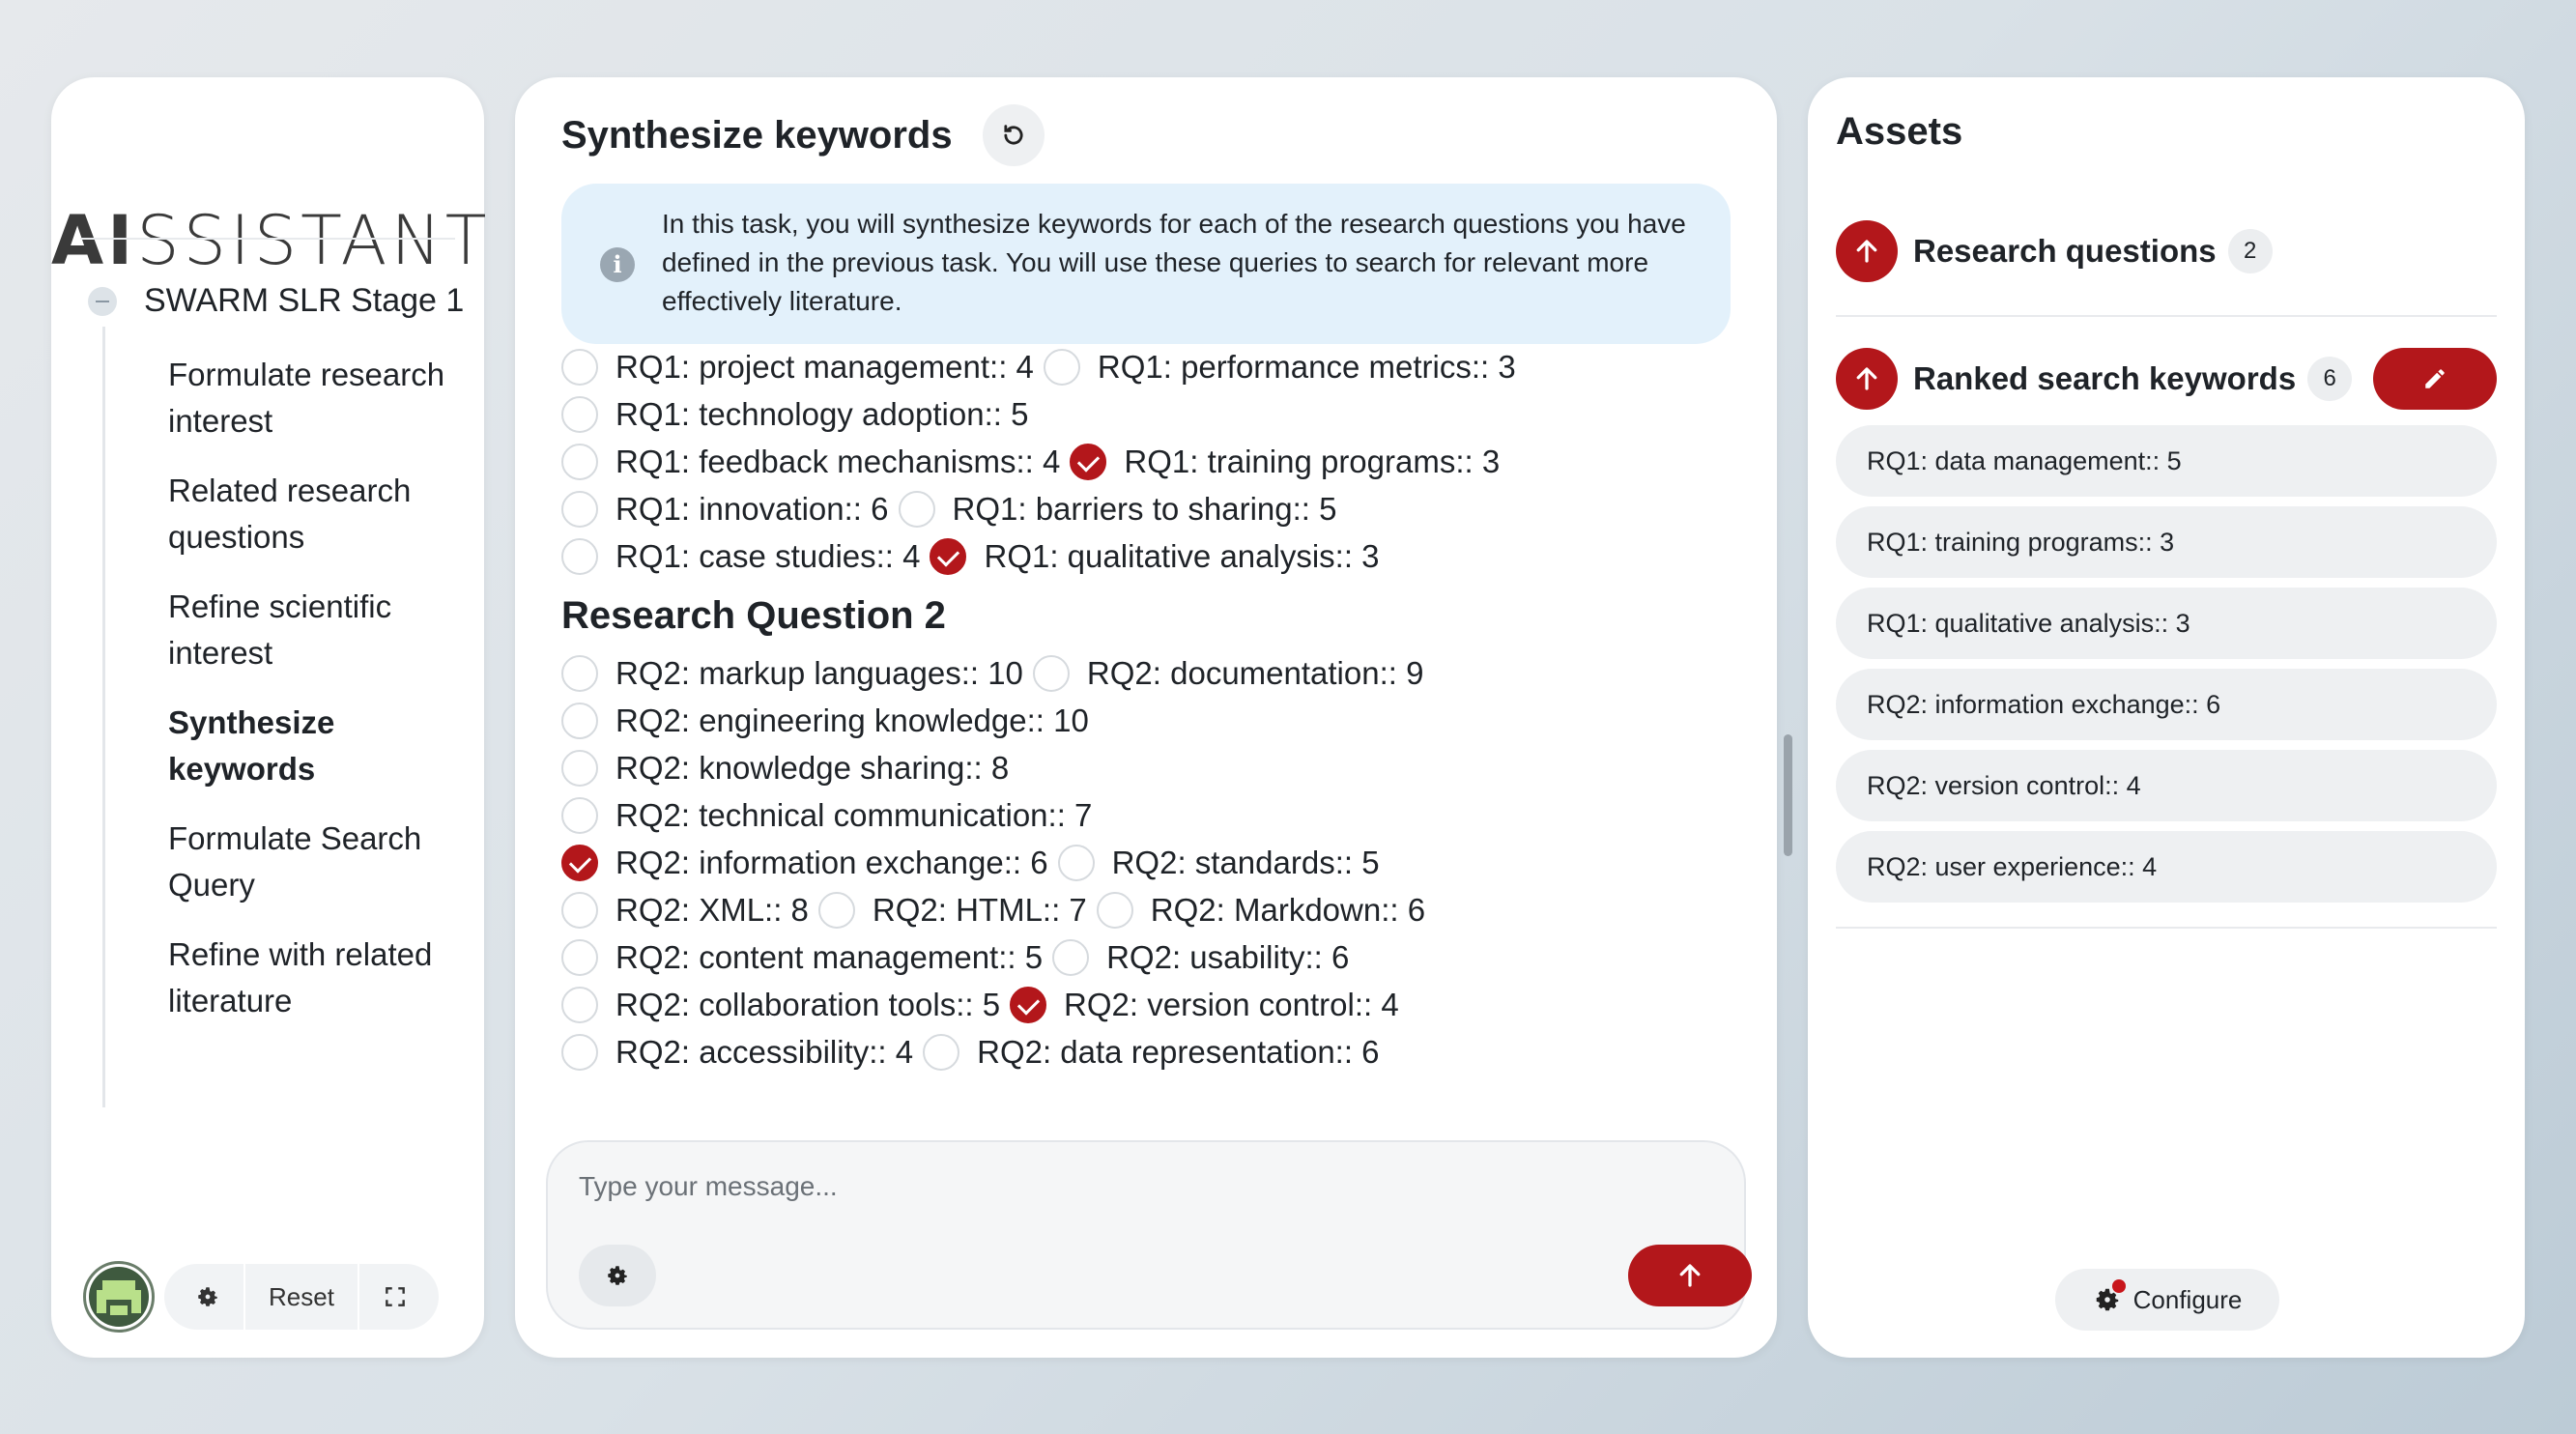  Describe the element at coordinates (781, 1004) in the screenshot. I see `keyword-option: RQ2: collaboration tools:: 5` at that location.